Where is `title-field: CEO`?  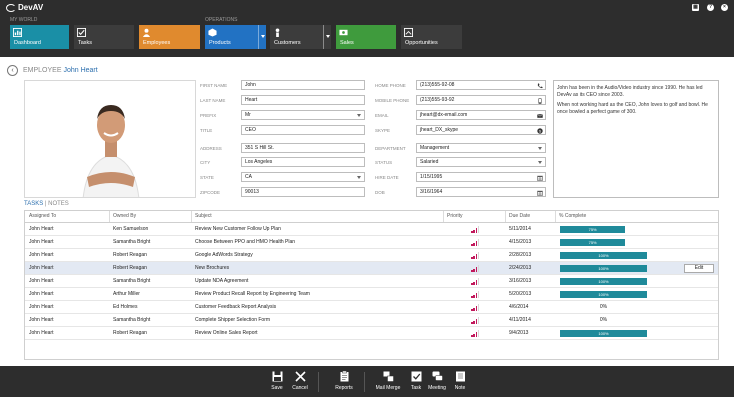
title-field: CEO is located at coordinates (303, 130).